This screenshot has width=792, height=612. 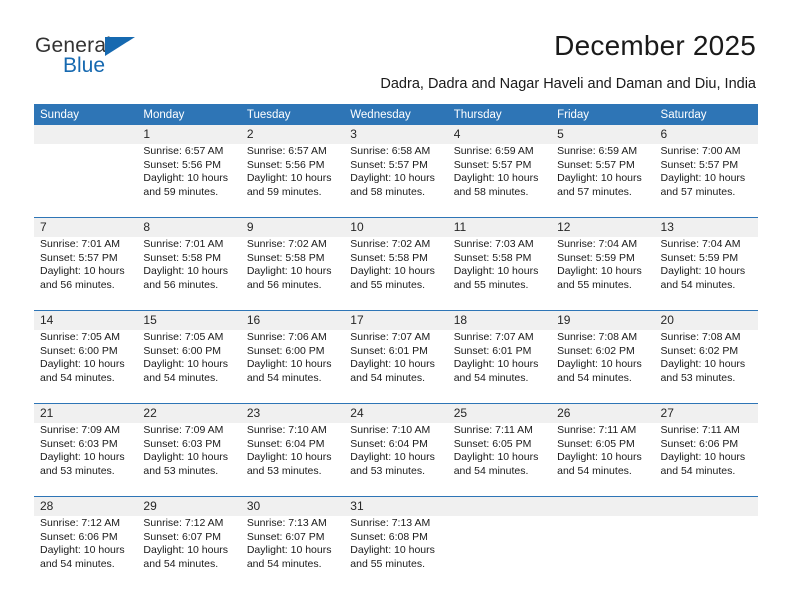 I want to click on sunset-text: Sunset: 6:07 PM, so click(x=285, y=536).